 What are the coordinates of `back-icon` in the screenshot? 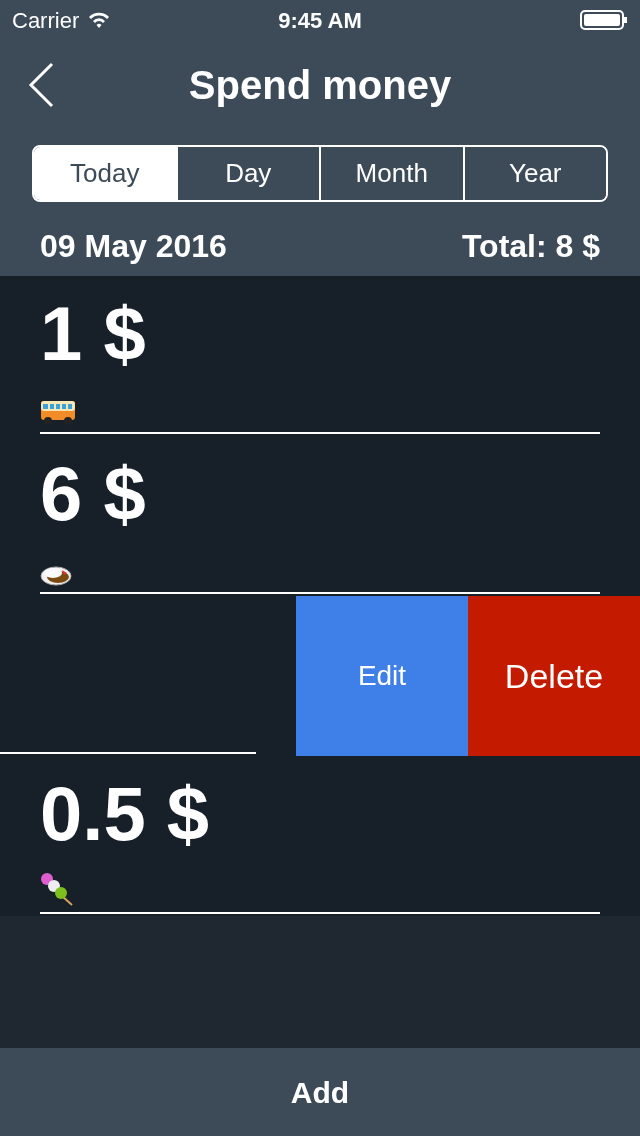 It's located at (41, 85).